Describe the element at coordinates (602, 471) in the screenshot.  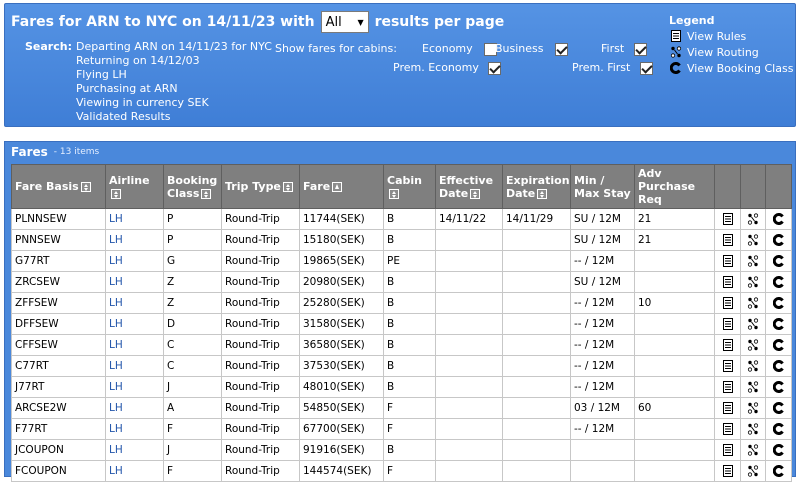
I see `min-max-stay-cell` at that location.